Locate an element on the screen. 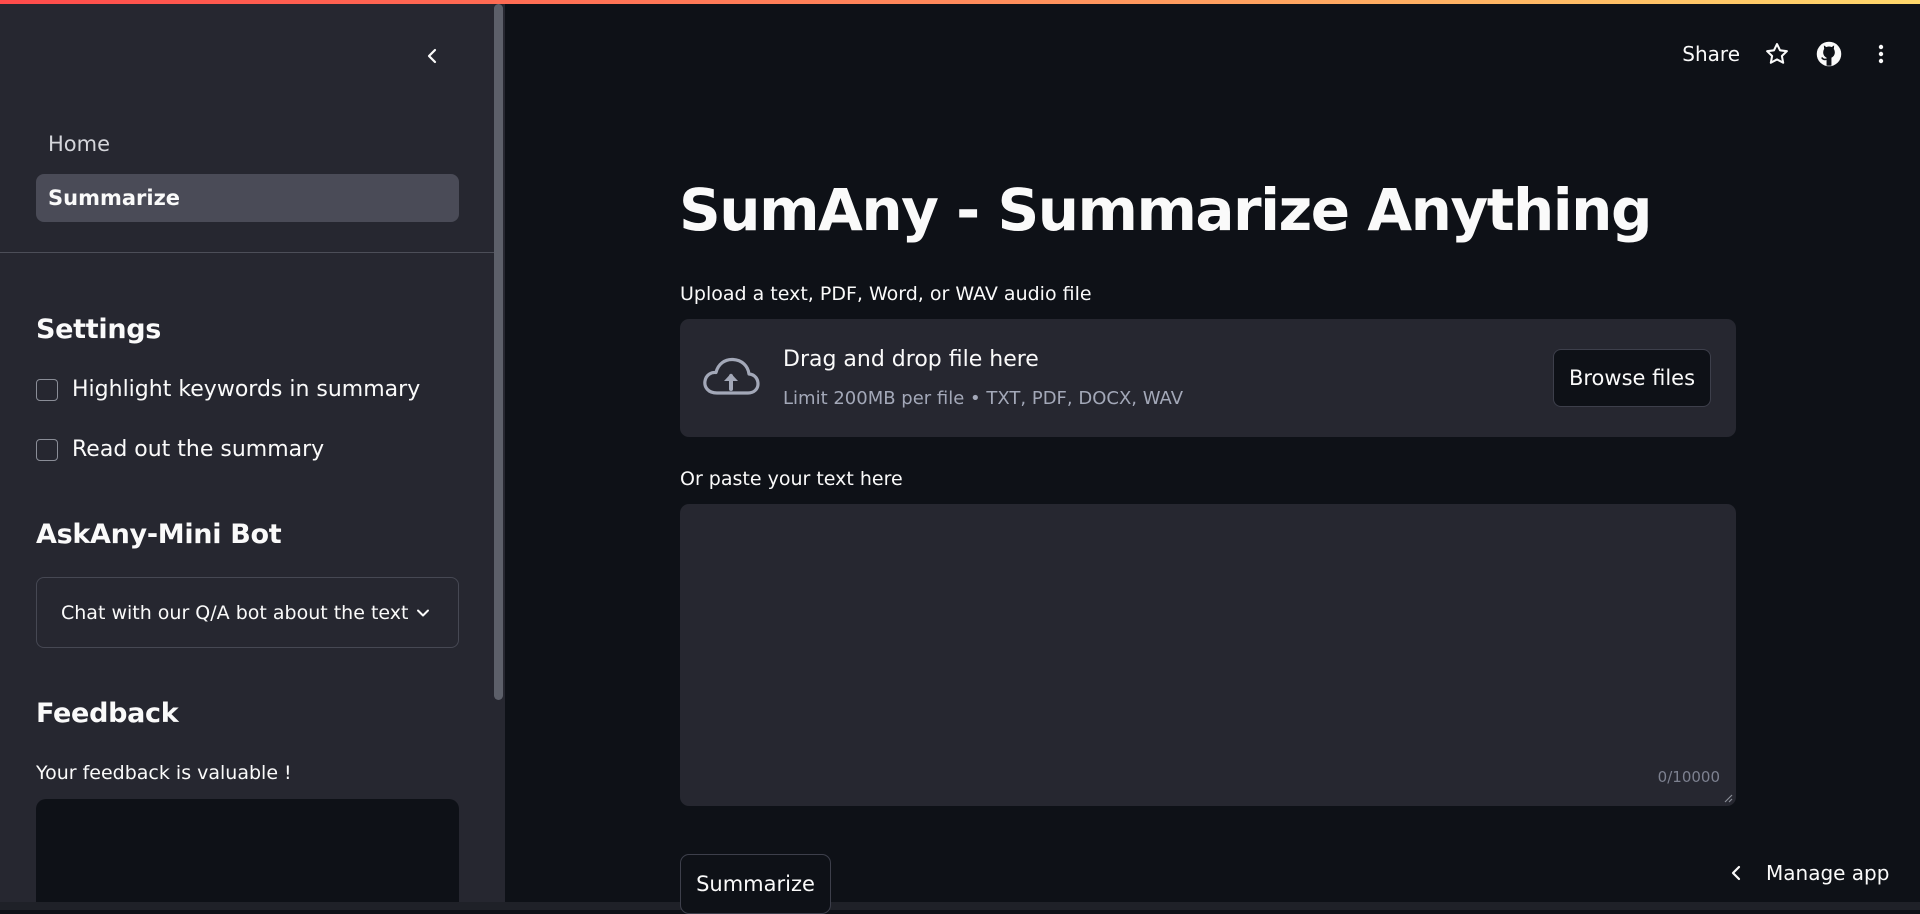 The image size is (1920, 914). chevron-down-icon is located at coordinates (423, 612).